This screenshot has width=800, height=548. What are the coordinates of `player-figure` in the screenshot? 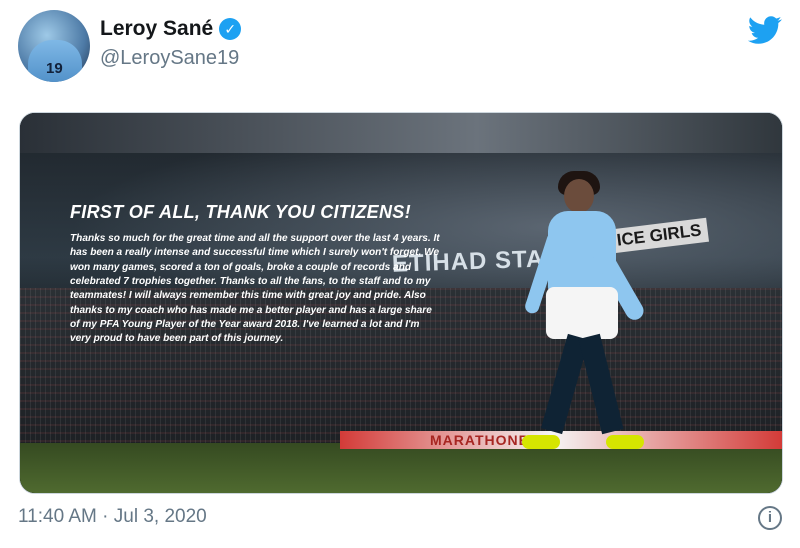 It's located at (582, 325).